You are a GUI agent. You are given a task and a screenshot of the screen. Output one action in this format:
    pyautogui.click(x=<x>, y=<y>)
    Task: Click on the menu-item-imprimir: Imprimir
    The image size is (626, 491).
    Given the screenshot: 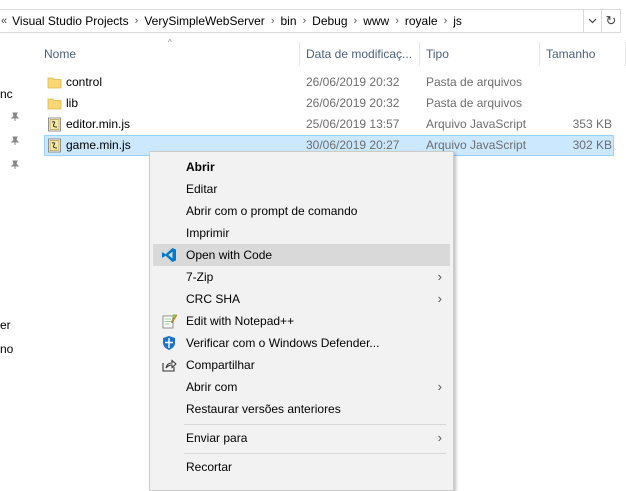 What is the action you would take?
    pyautogui.click(x=301, y=233)
    